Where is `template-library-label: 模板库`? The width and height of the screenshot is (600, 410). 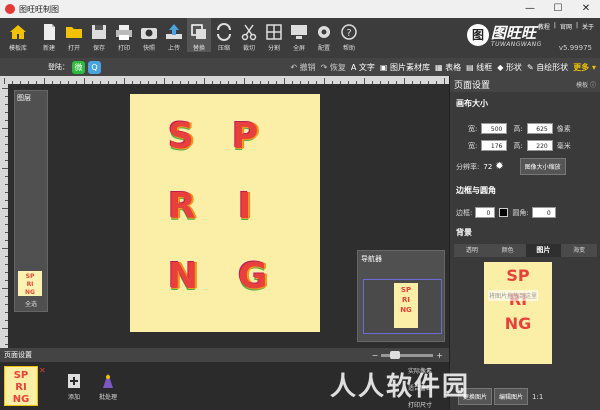 template-library-label: 模板库 is located at coordinates (17, 48).